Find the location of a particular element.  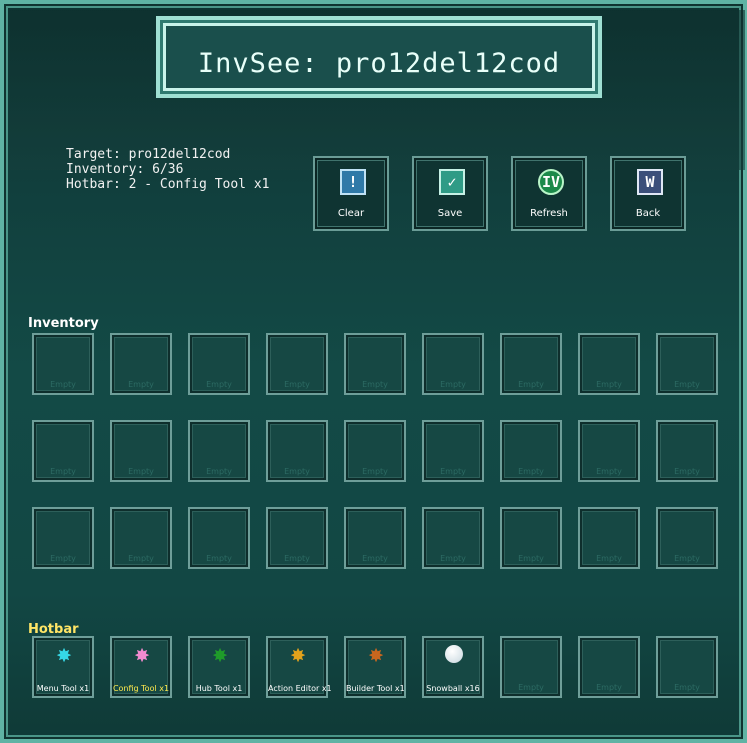

target-line: Target: pro12del12cod is located at coordinates (148, 154).